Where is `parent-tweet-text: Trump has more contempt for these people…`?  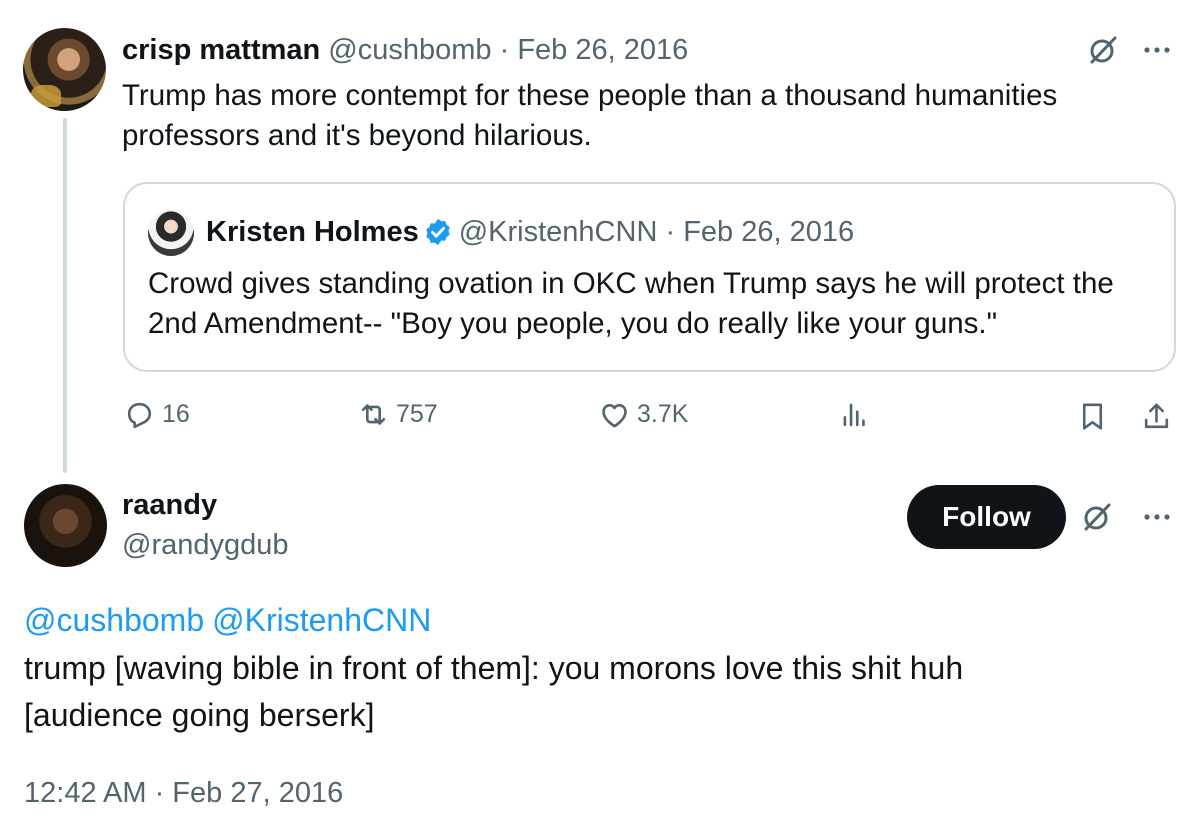
parent-tweet-text: Trump has more contempt for these people… is located at coordinates (590, 115).